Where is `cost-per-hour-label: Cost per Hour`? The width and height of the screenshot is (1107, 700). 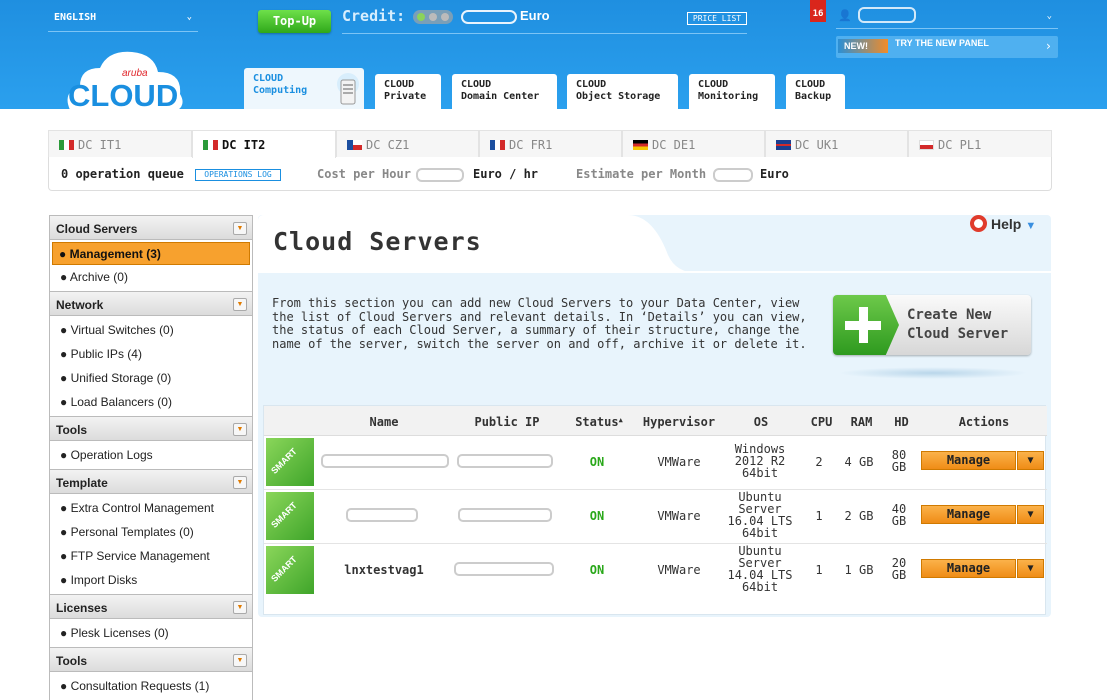 cost-per-hour-label: Cost per Hour is located at coordinates (364, 174).